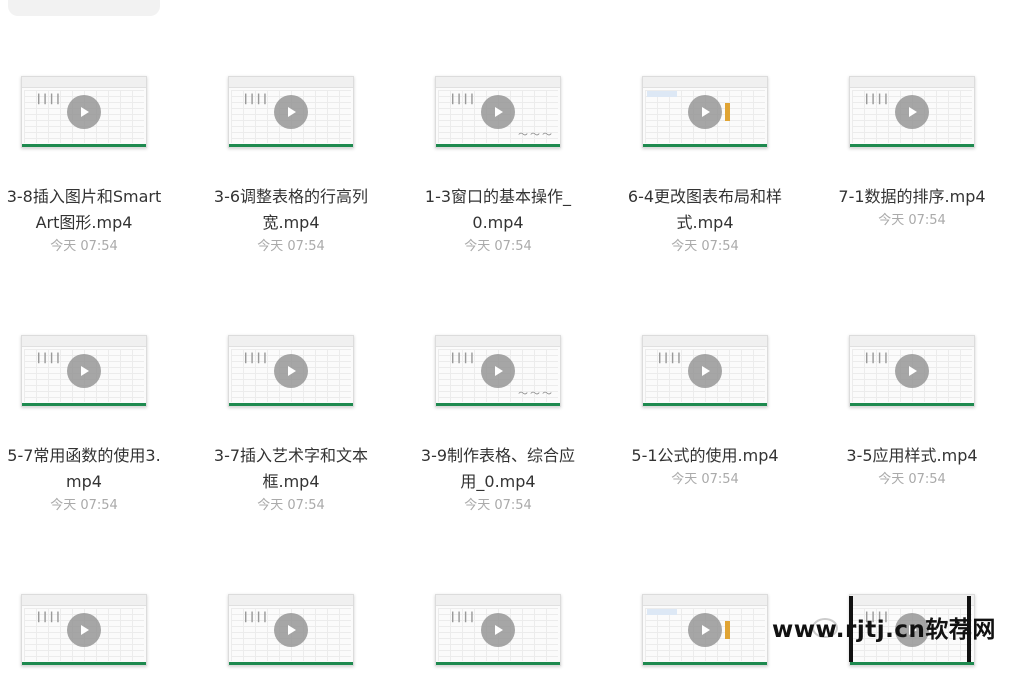  Describe the element at coordinates (291, 468) in the screenshot. I see `file-name: 3-7插入艺术字和文本框.mp4` at that location.